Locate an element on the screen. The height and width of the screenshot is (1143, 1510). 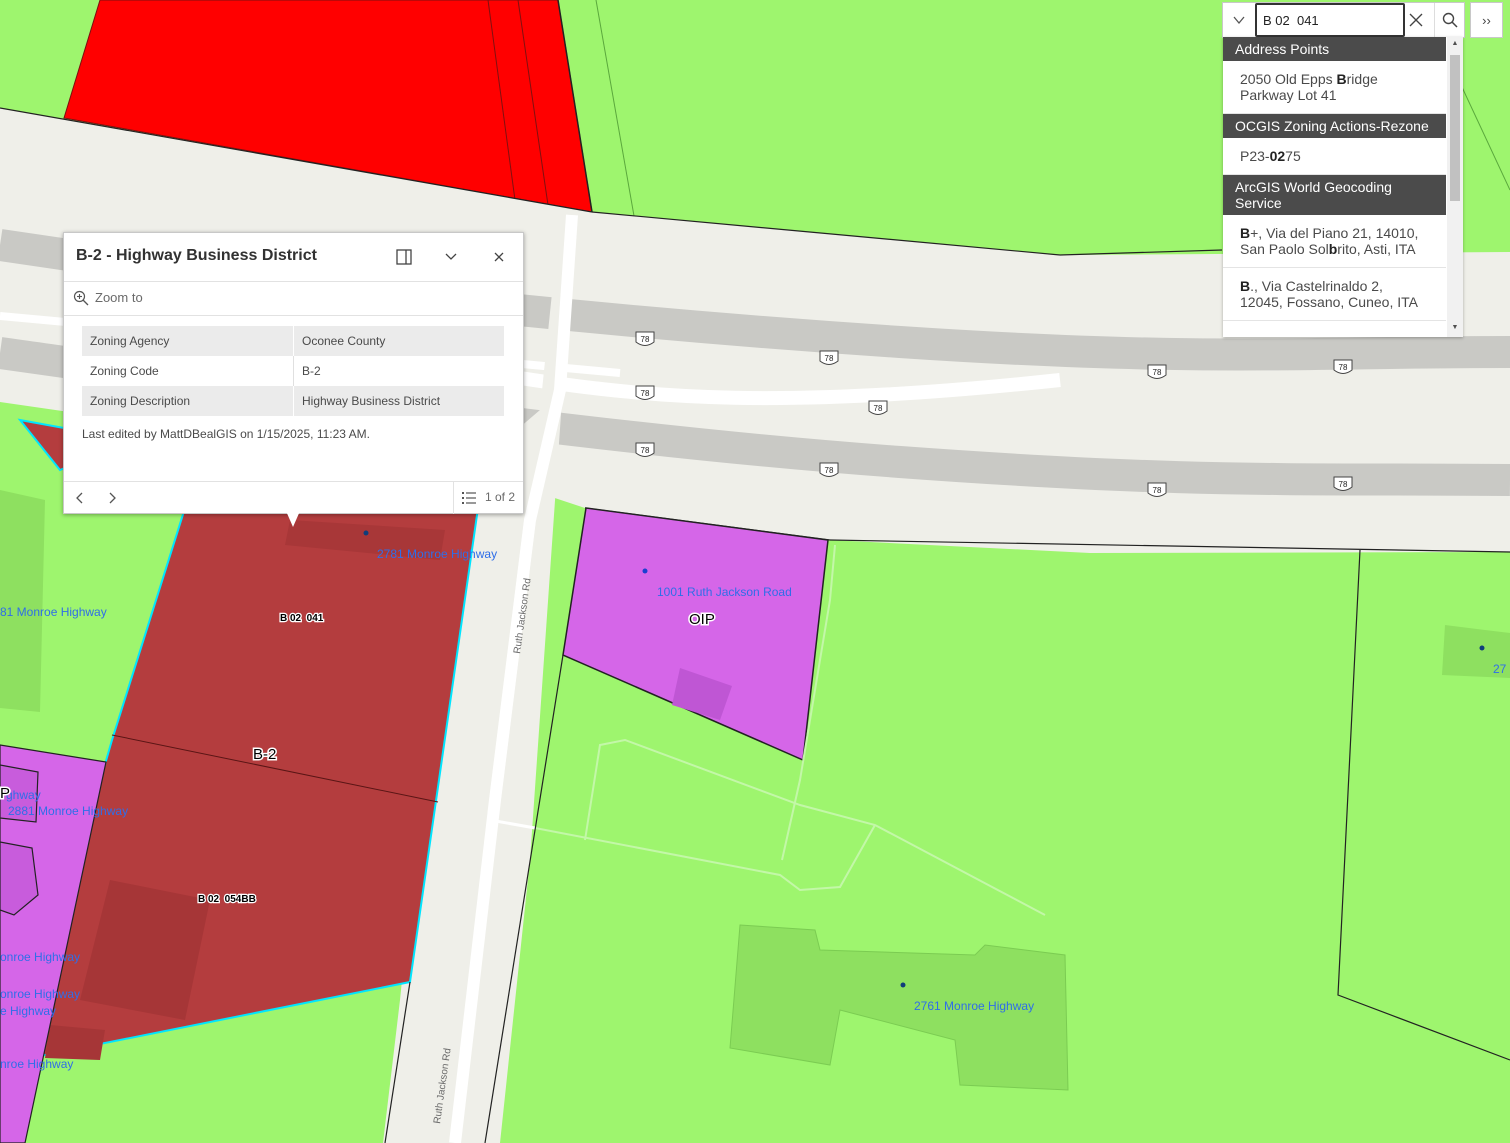
scroll-down-icon: ▼ is located at coordinates (1455, 329).